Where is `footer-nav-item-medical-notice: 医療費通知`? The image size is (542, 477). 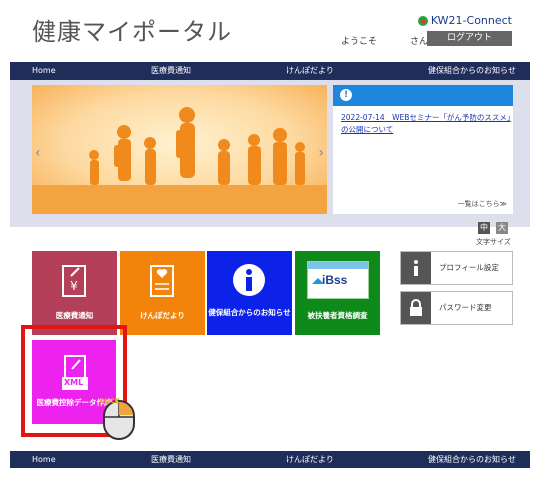
footer-nav-item-medical-notice: 医療費通知 is located at coordinates (171, 459).